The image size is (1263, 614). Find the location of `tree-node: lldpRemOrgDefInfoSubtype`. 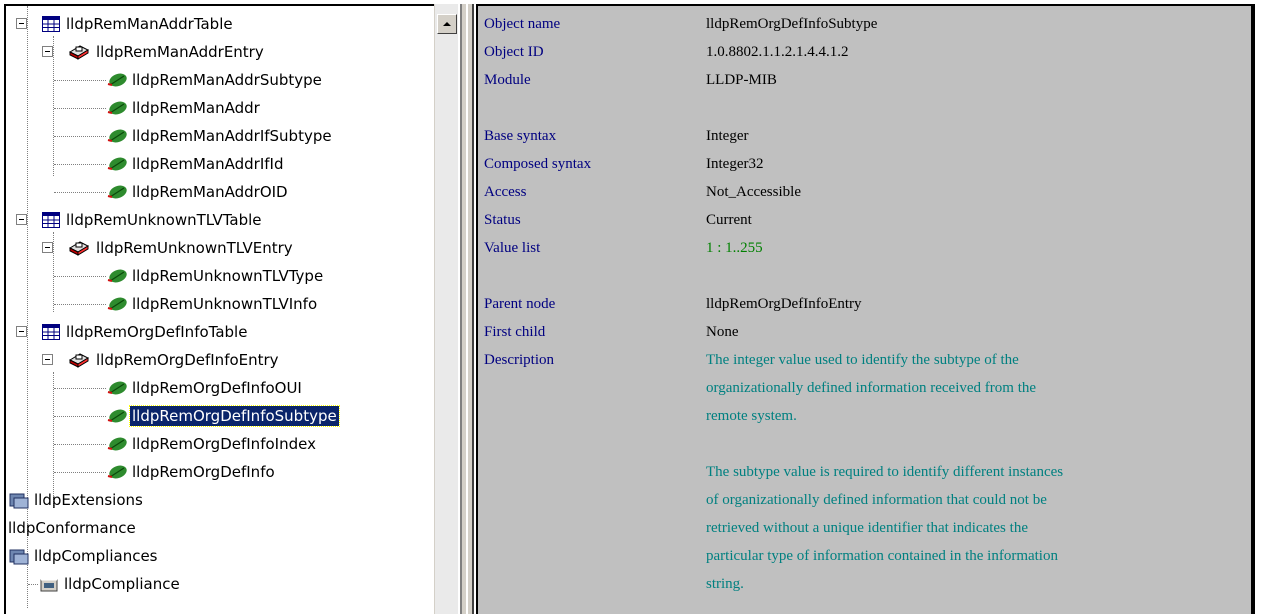

tree-node: lldpRemOrgDefInfoSubtype is located at coordinates (220, 416).